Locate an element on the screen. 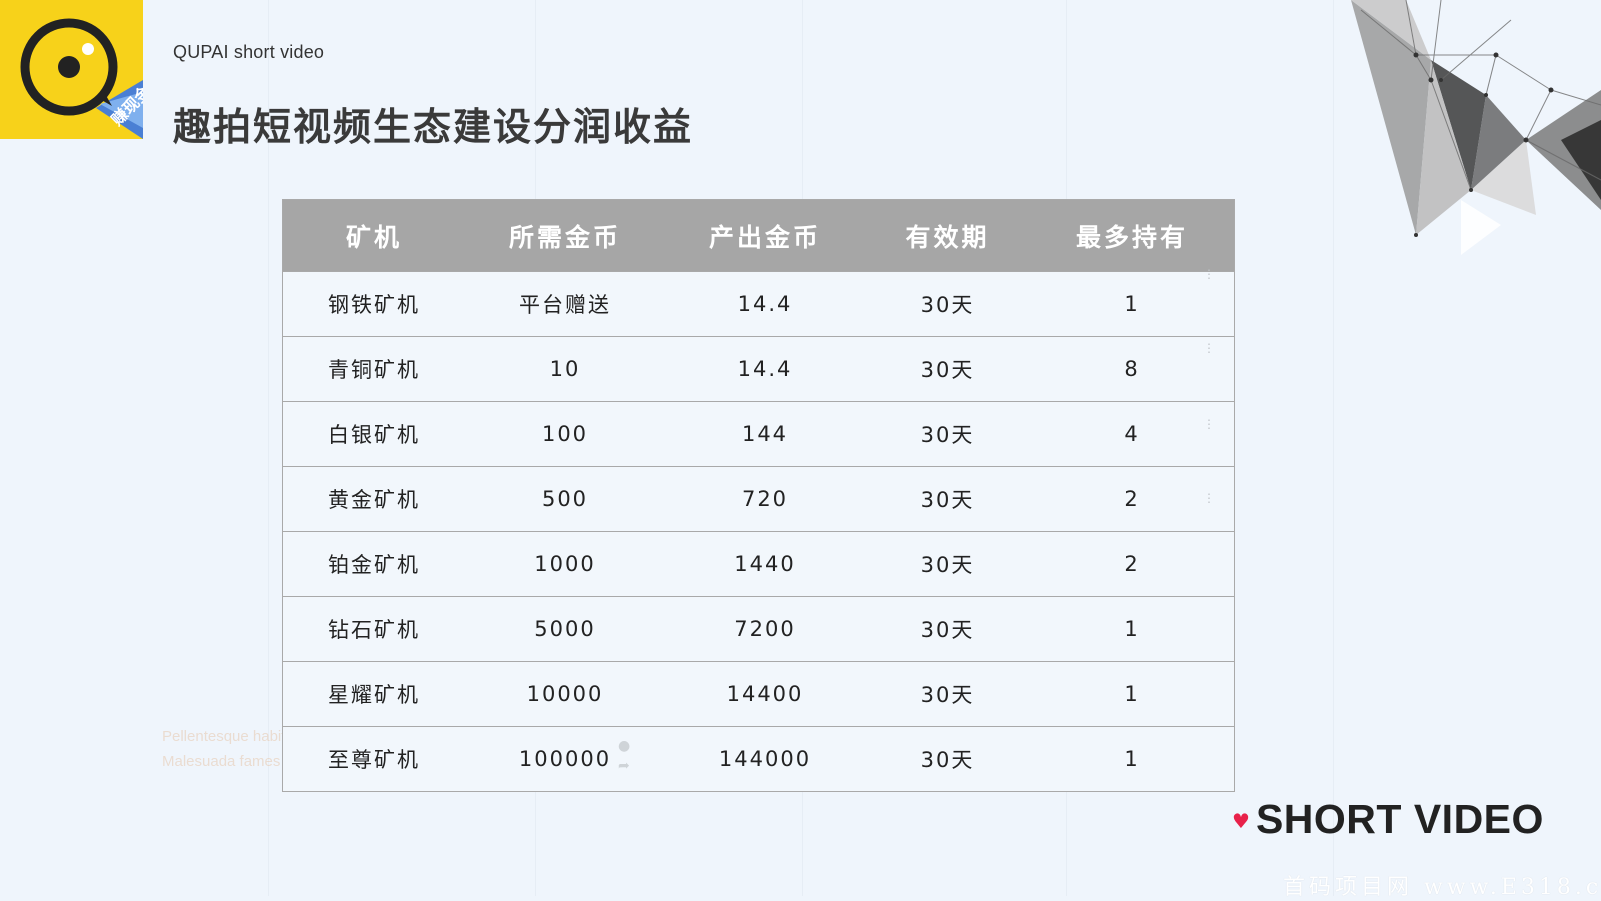  header-cell-validity: 有效期 is located at coordinates (947, 236).